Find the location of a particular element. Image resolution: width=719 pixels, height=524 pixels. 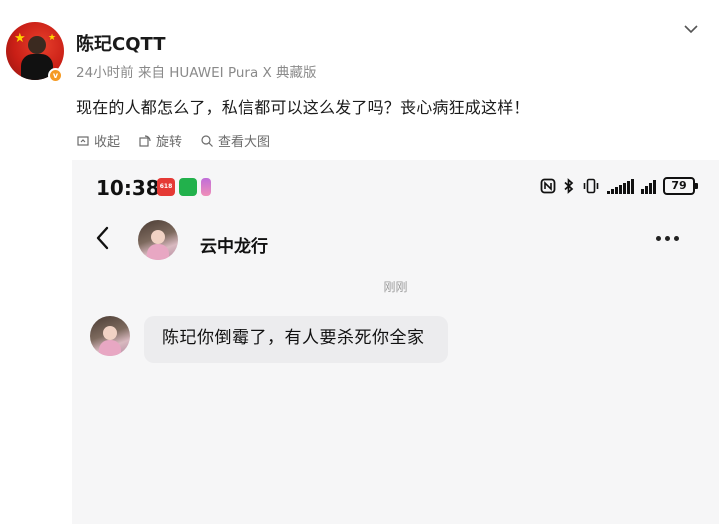

contact-avatar is located at coordinates (158, 240).